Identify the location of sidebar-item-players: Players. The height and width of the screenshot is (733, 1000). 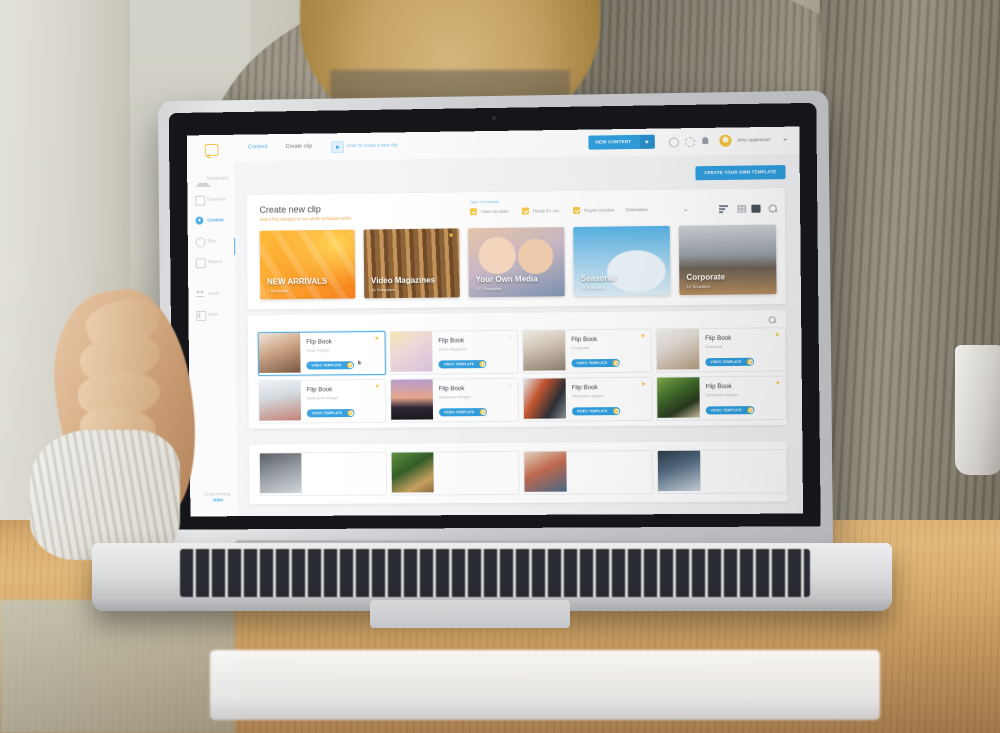
(211, 261).